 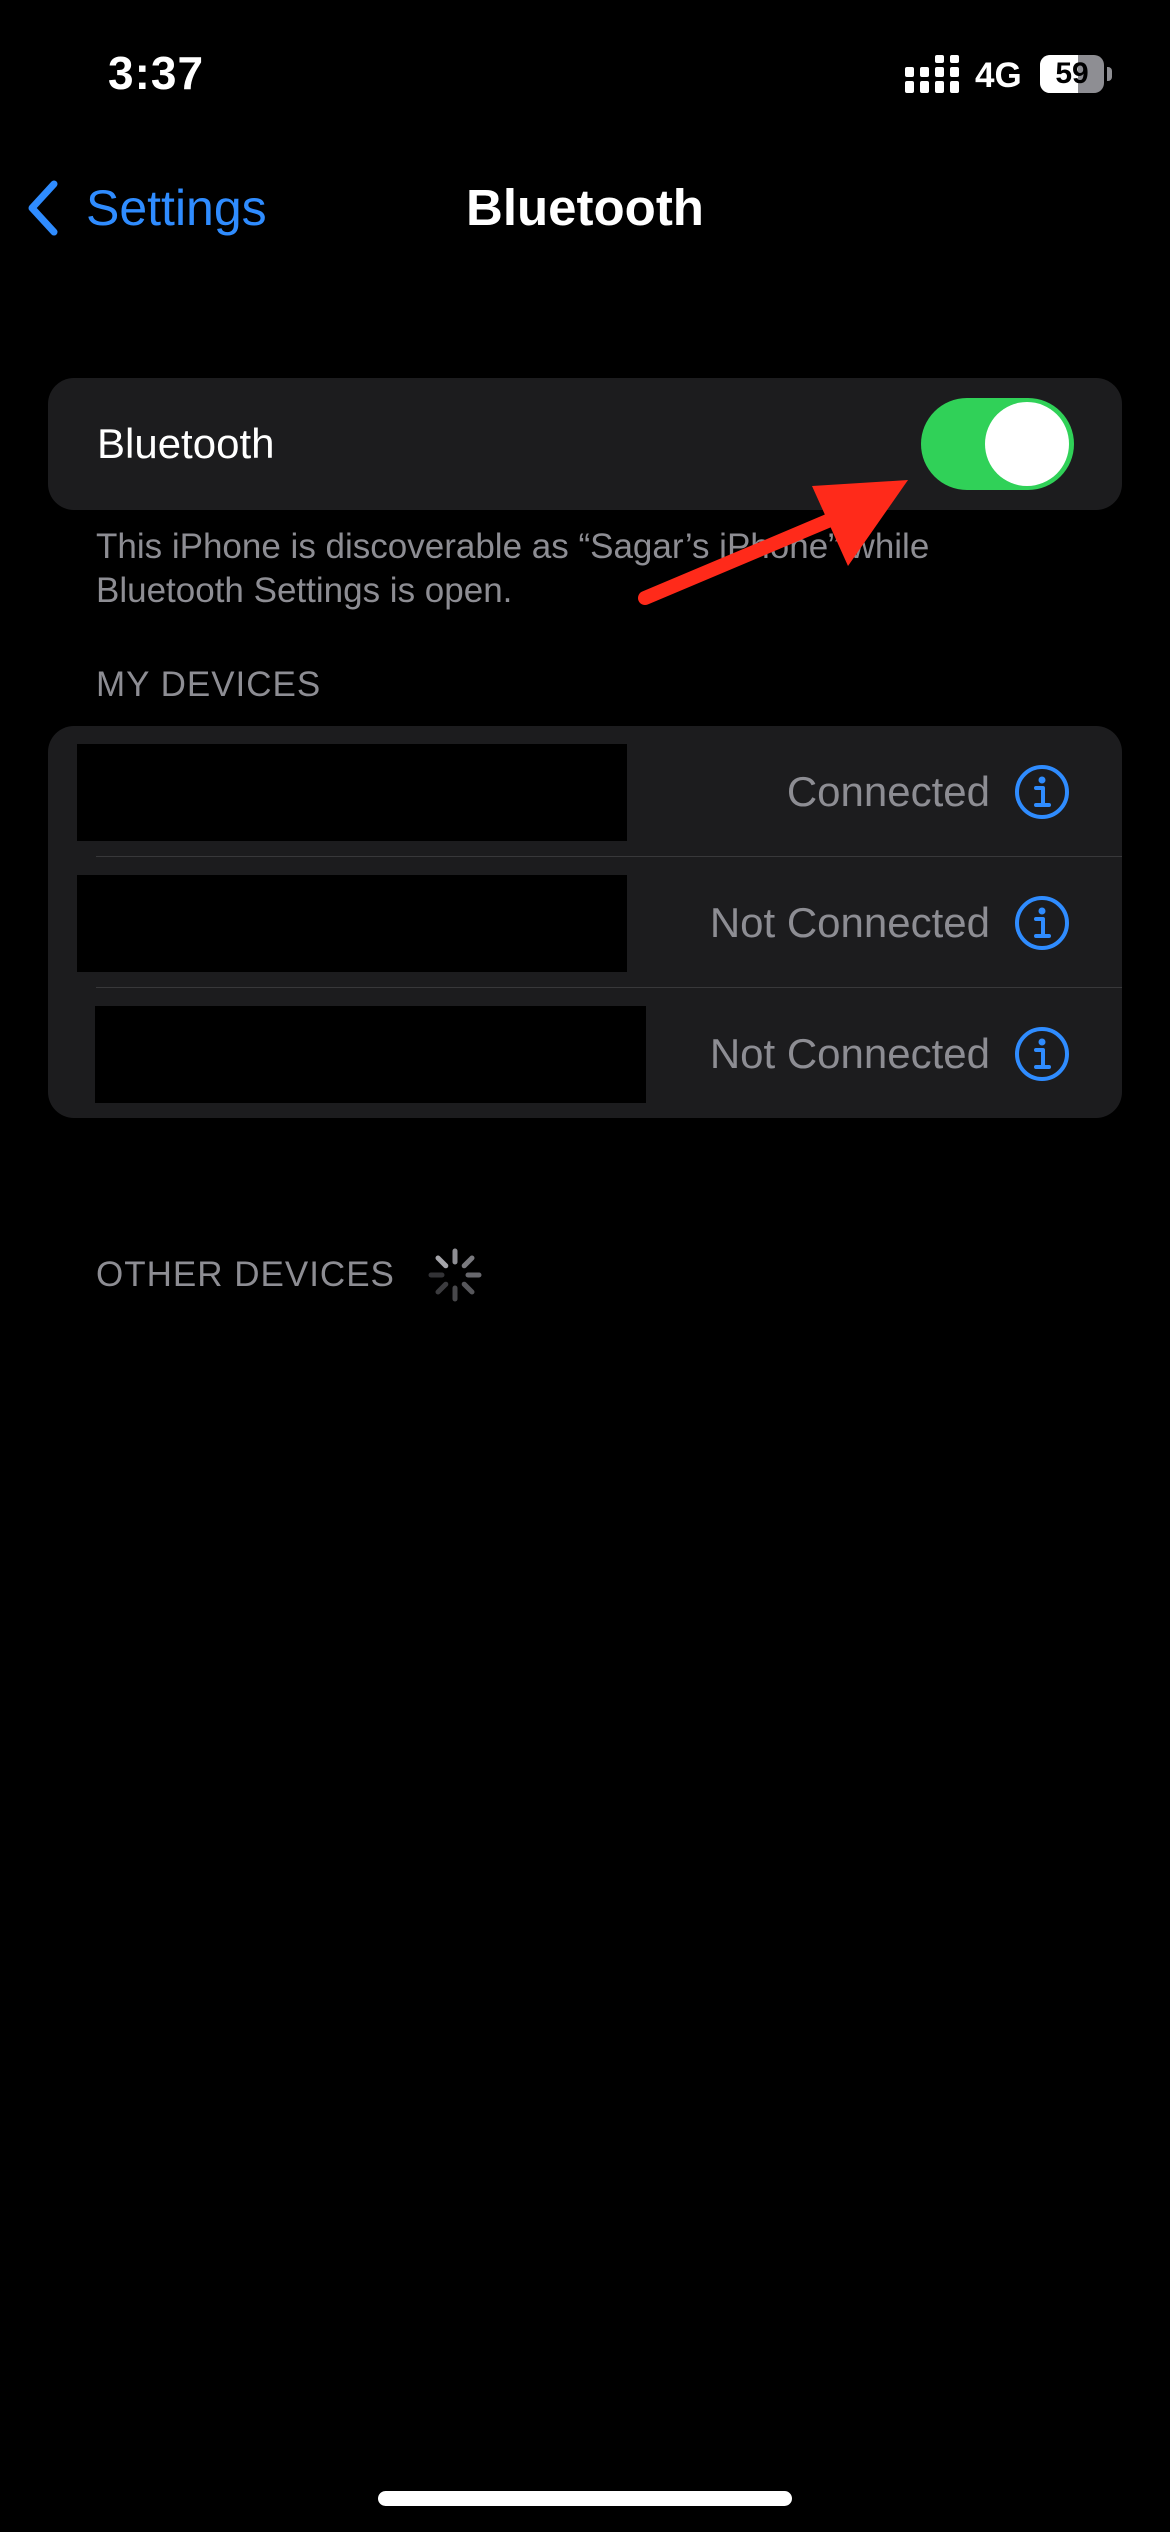 I want to click on network-type-label: 4G, so click(x=998, y=75).